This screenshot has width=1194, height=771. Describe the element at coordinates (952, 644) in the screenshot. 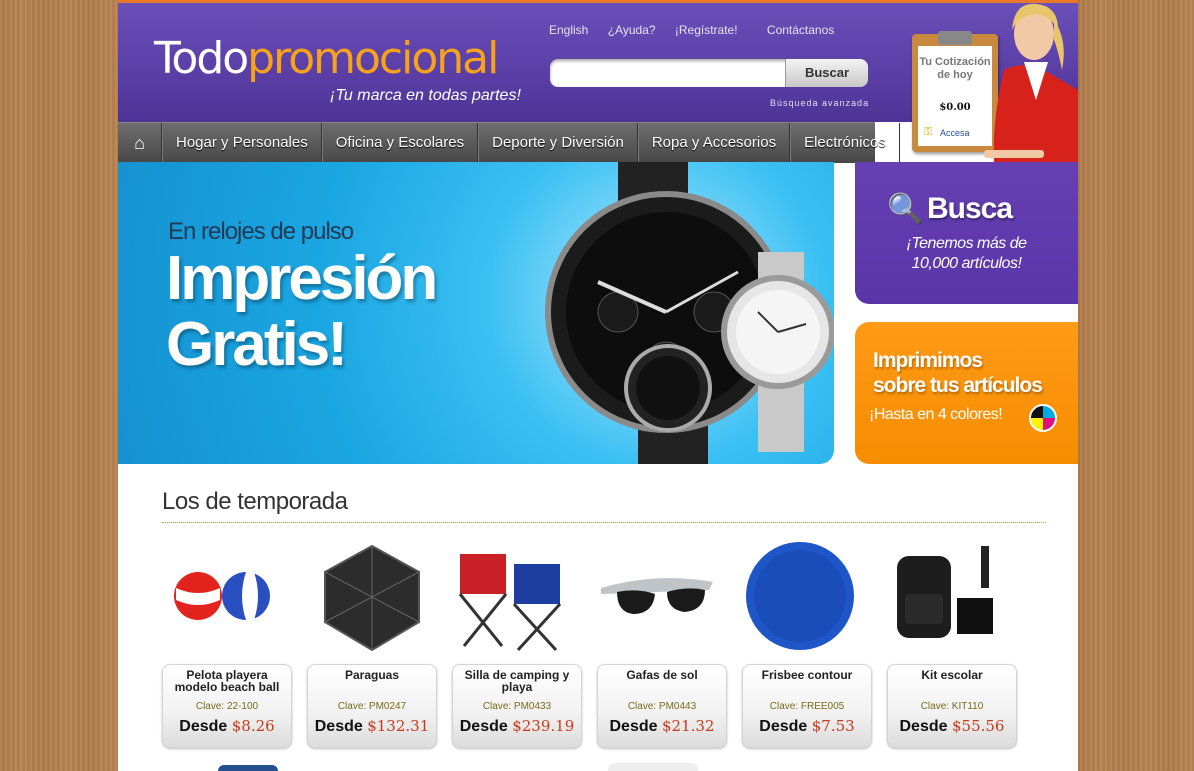

I see `product-card: Kit escolar Clave: KIT110 Desde $55.56` at that location.